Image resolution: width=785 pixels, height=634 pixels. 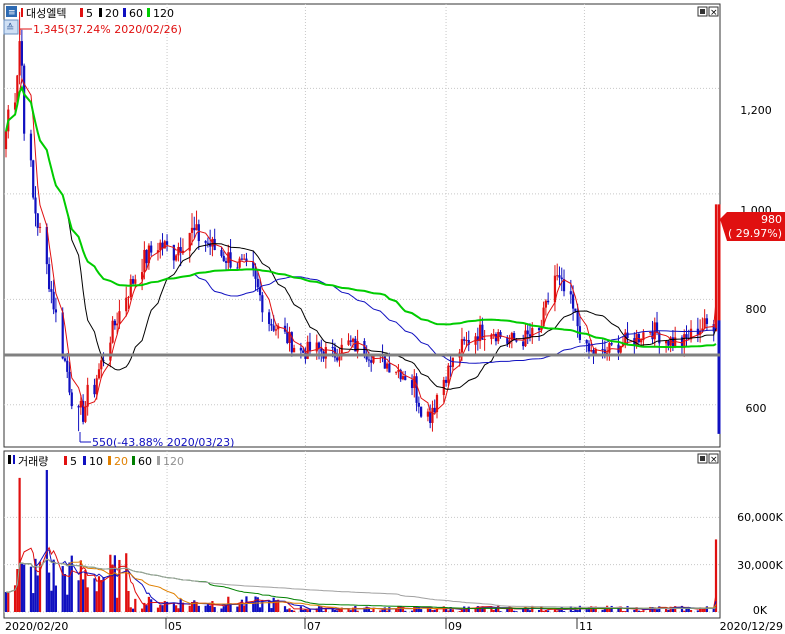 I want to click on scroll-top-glyph: ≙, so click(x=10, y=28).